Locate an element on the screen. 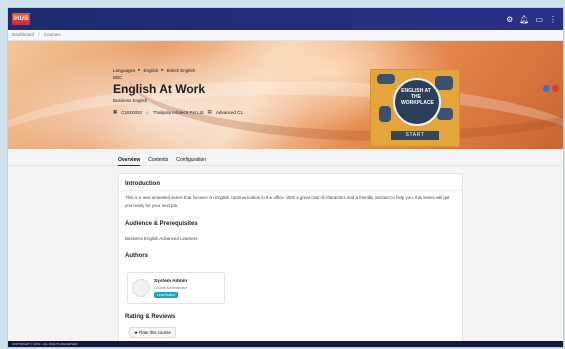 Image resolution: width=565 pixels, height=349 pixels. reviews-heading: Rating & Reviews is located at coordinates (150, 317).